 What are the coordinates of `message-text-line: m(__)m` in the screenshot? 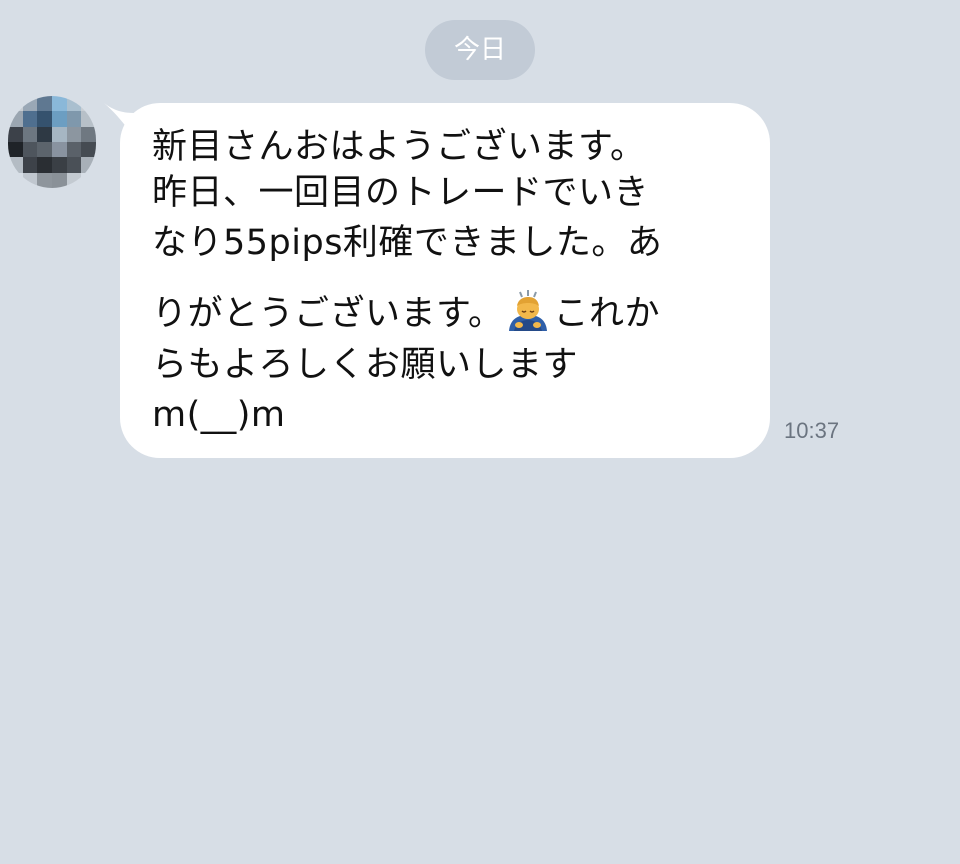 It's located at (219, 415).